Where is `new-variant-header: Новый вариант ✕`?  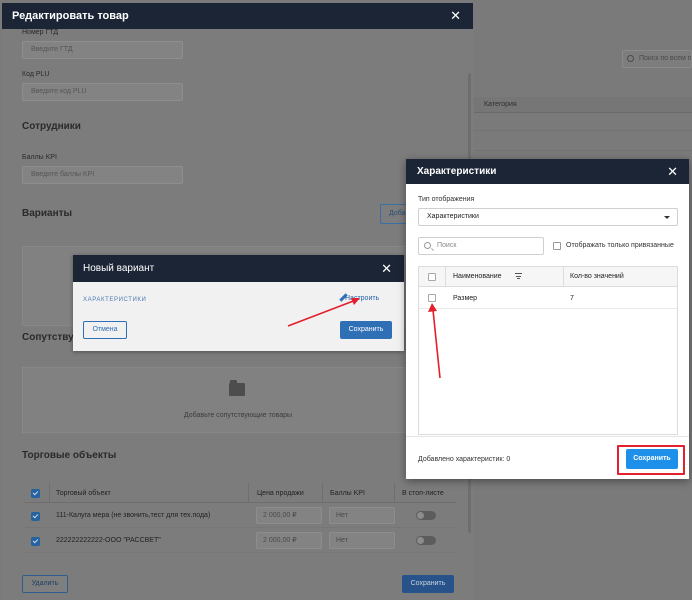 new-variant-header: Новый вариант ✕ is located at coordinates (238, 268).